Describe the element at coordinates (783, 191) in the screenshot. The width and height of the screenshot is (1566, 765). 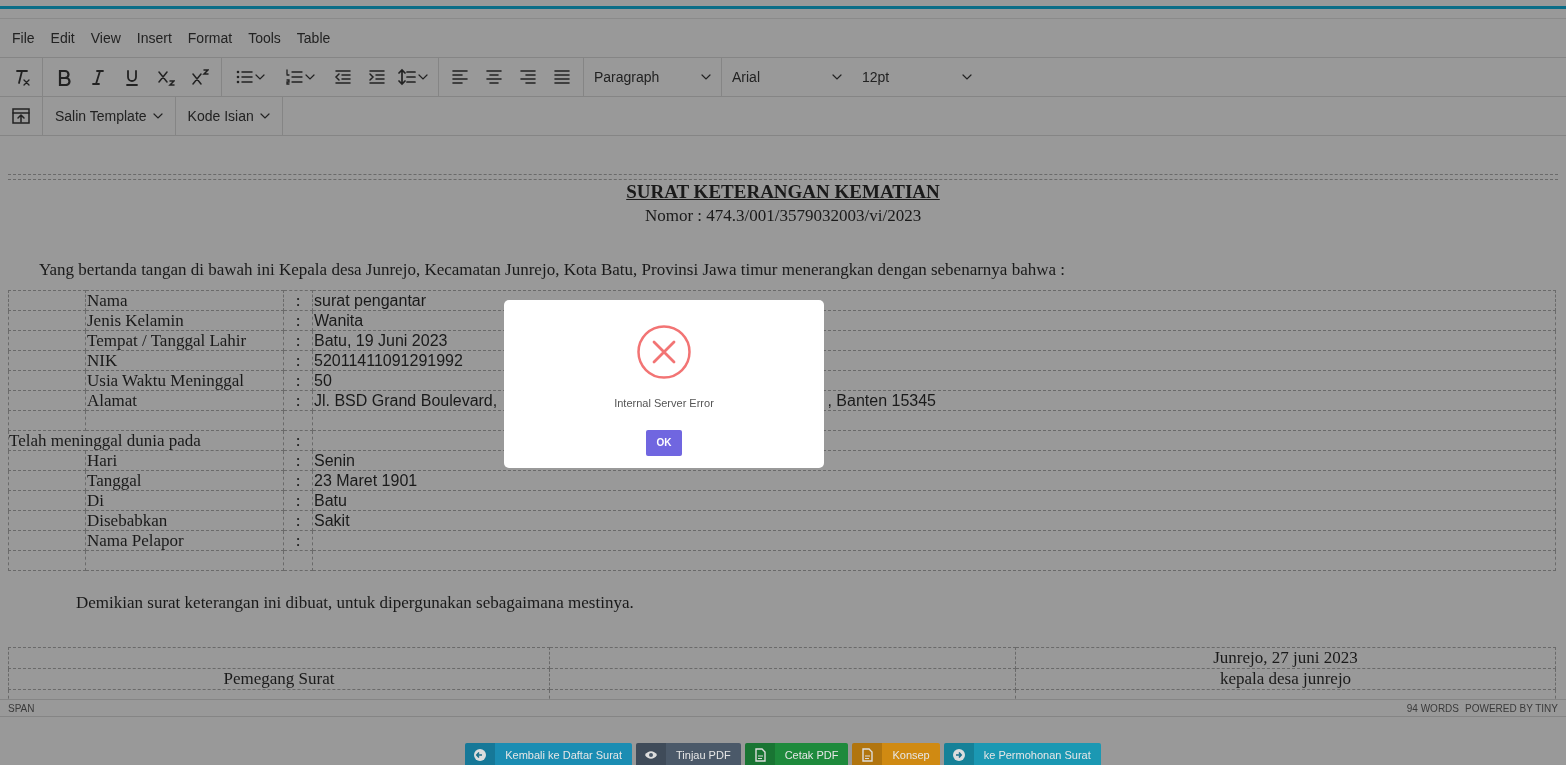
I see `document-title: SURAT KETERANGAN KEMATIAN` at that location.